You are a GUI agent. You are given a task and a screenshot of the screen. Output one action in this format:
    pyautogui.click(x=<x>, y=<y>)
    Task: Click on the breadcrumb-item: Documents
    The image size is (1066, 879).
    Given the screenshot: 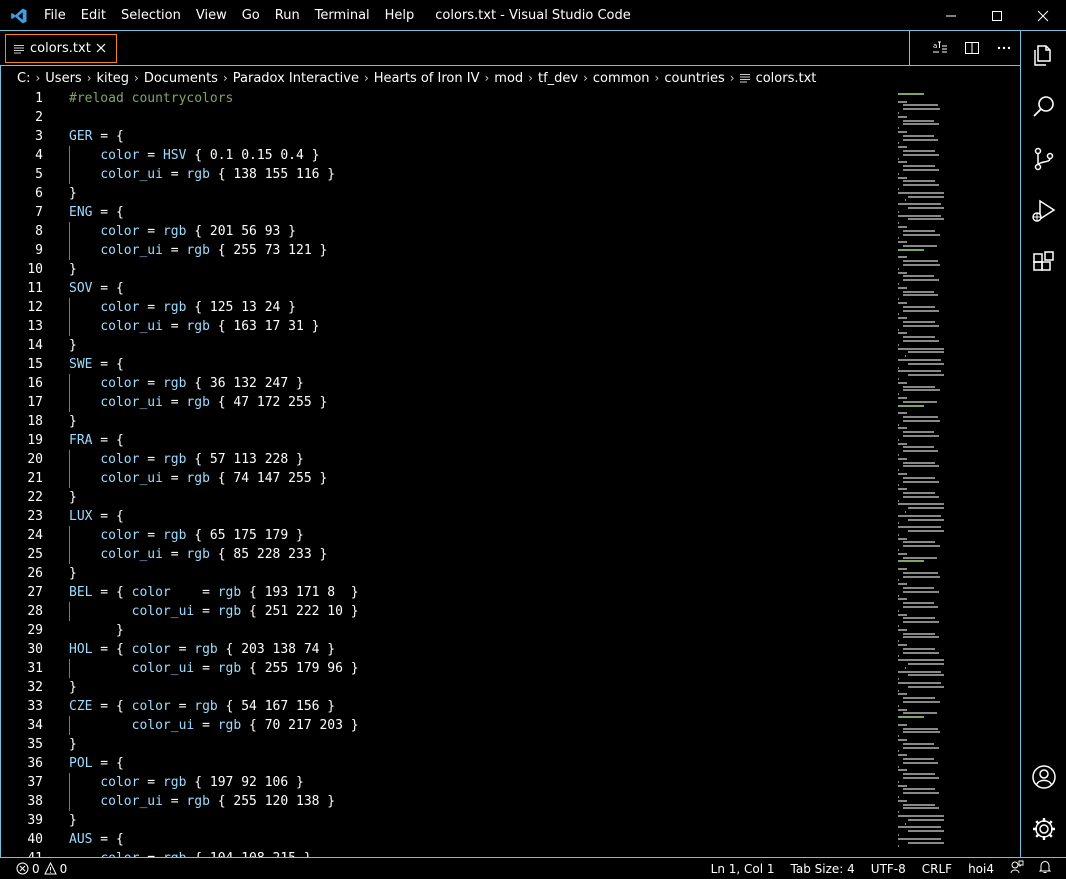 What is the action you would take?
    pyautogui.click(x=181, y=78)
    